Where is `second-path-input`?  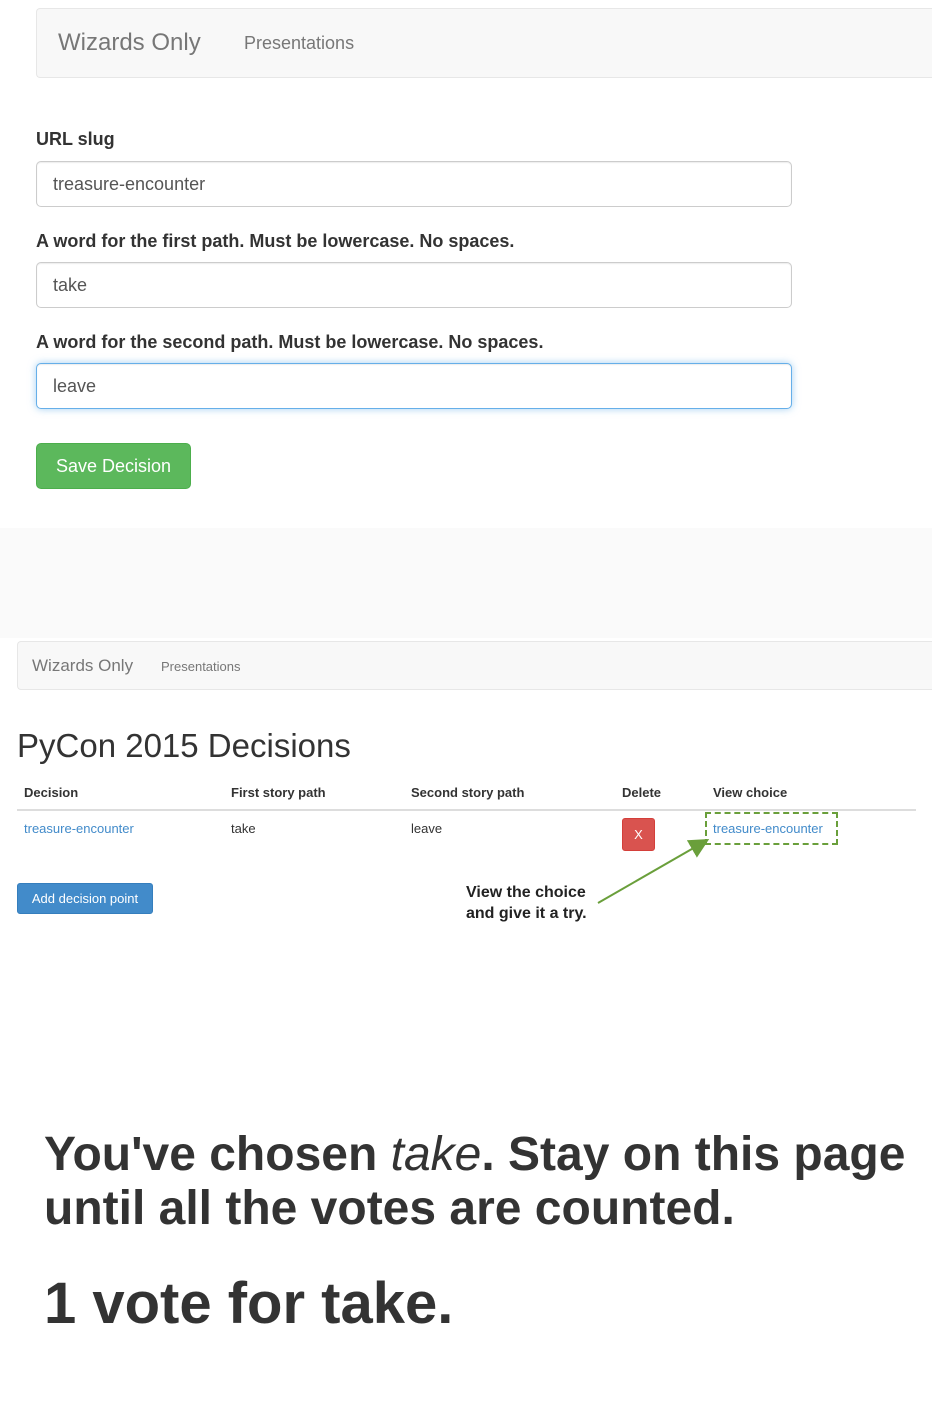 second-path-input is located at coordinates (414, 386).